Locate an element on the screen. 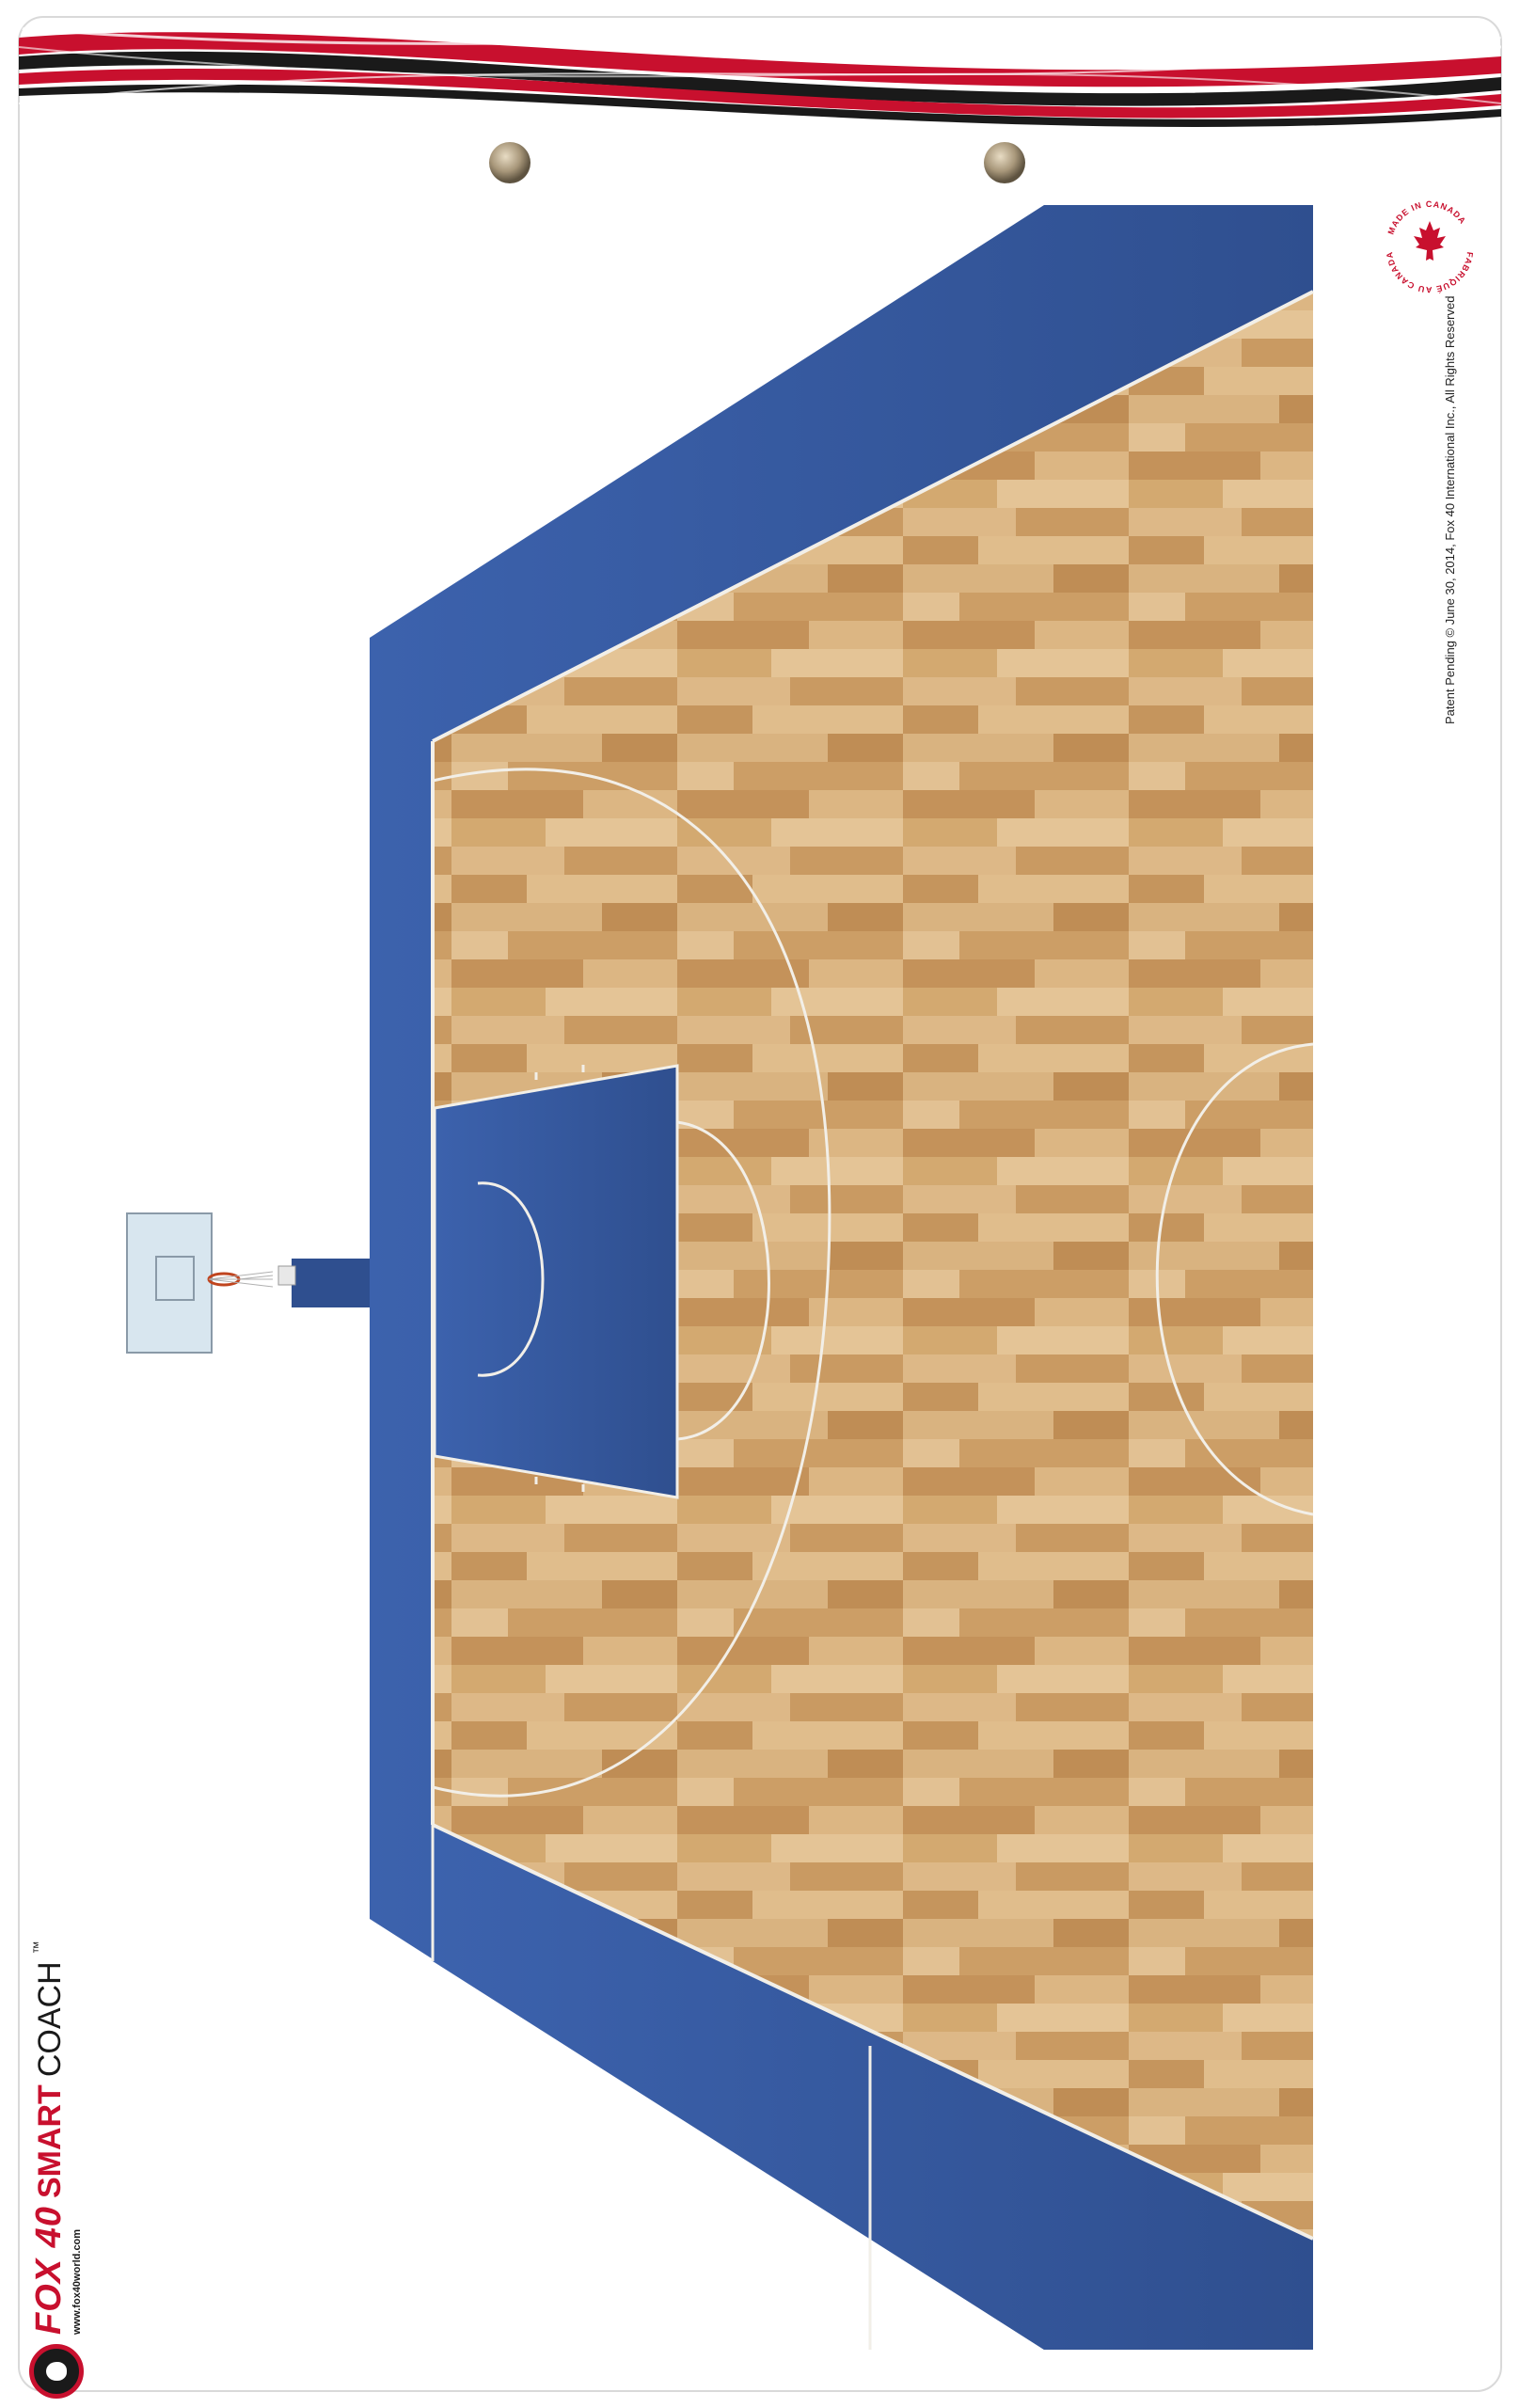 This screenshot has height=2408, width=1520. backboard is located at coordinates (169, 1283).